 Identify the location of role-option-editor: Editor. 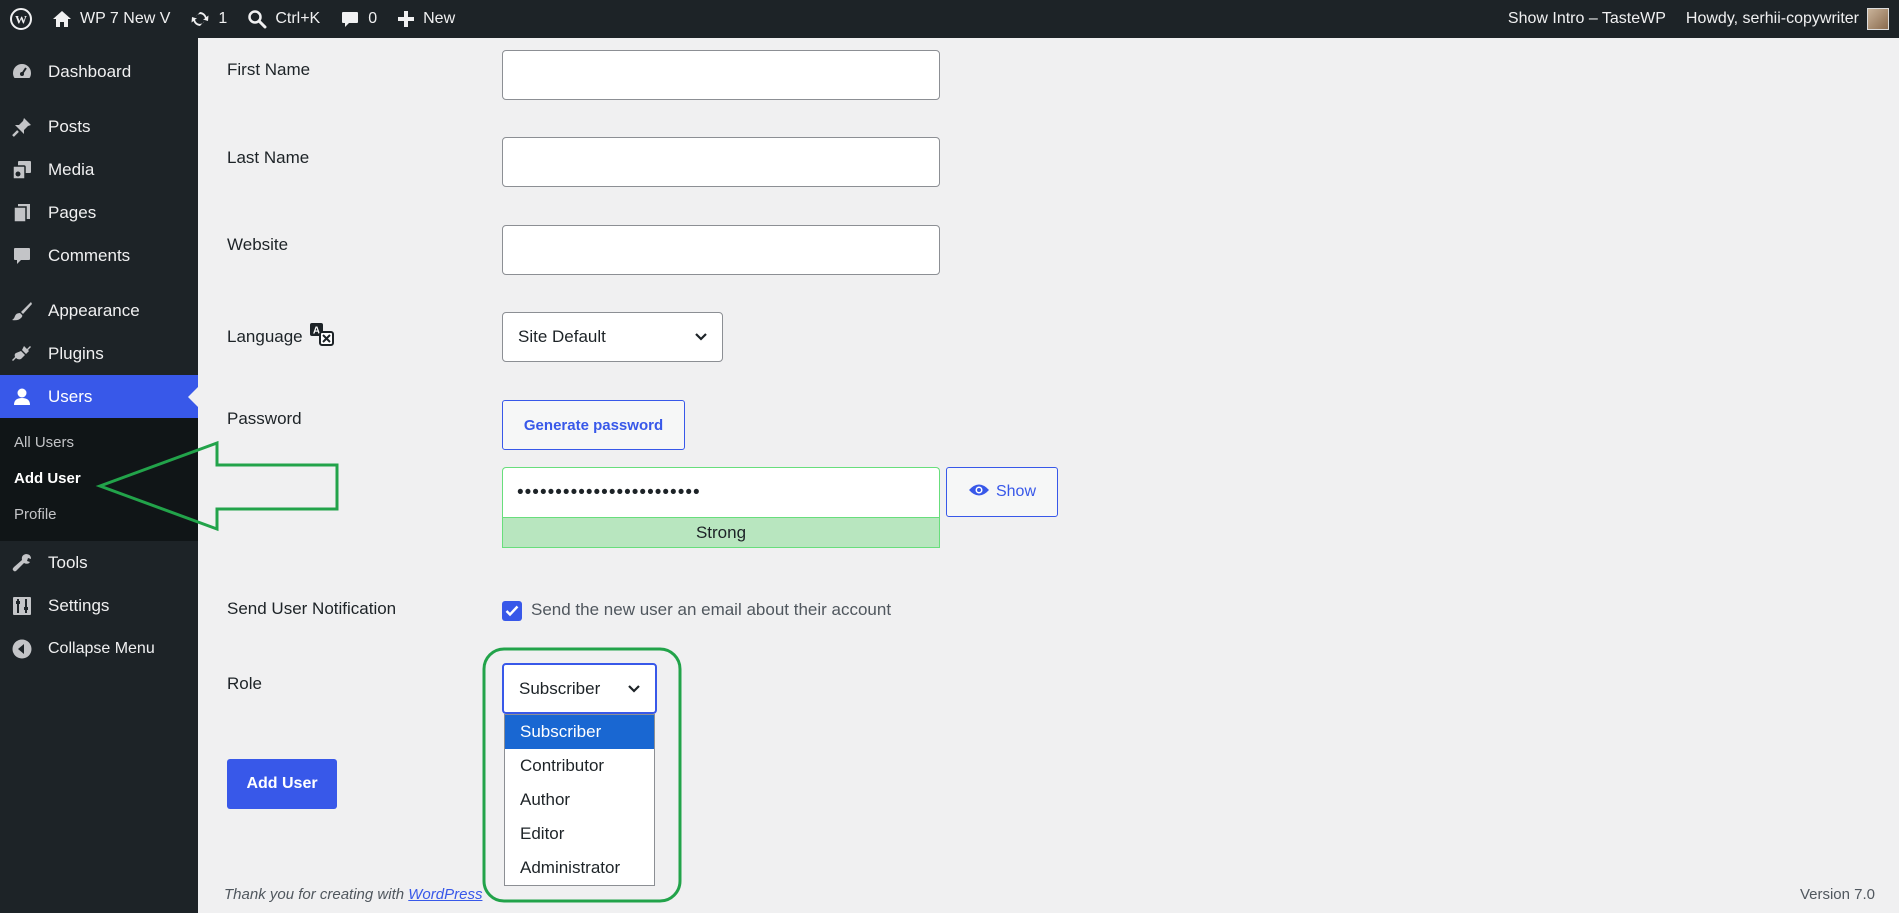
(579, 834).